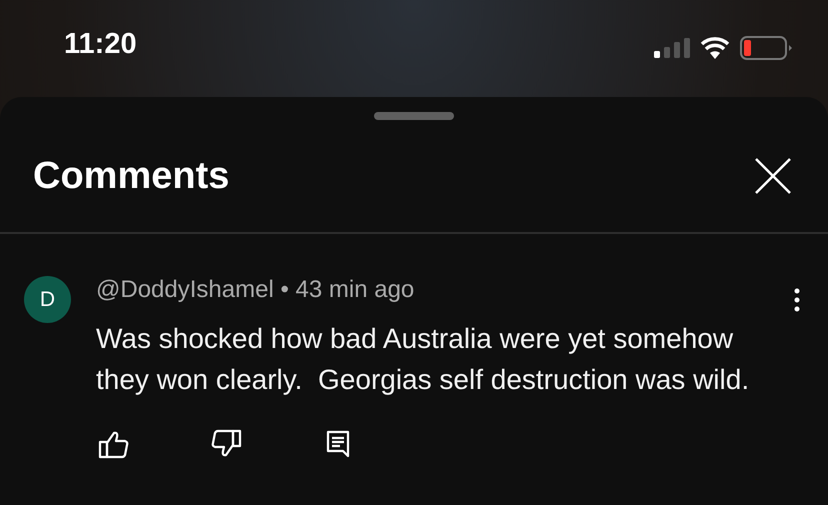  I want to click on comment-meta: @DoddyIshamel • 43 min ago, so click(255, 290).